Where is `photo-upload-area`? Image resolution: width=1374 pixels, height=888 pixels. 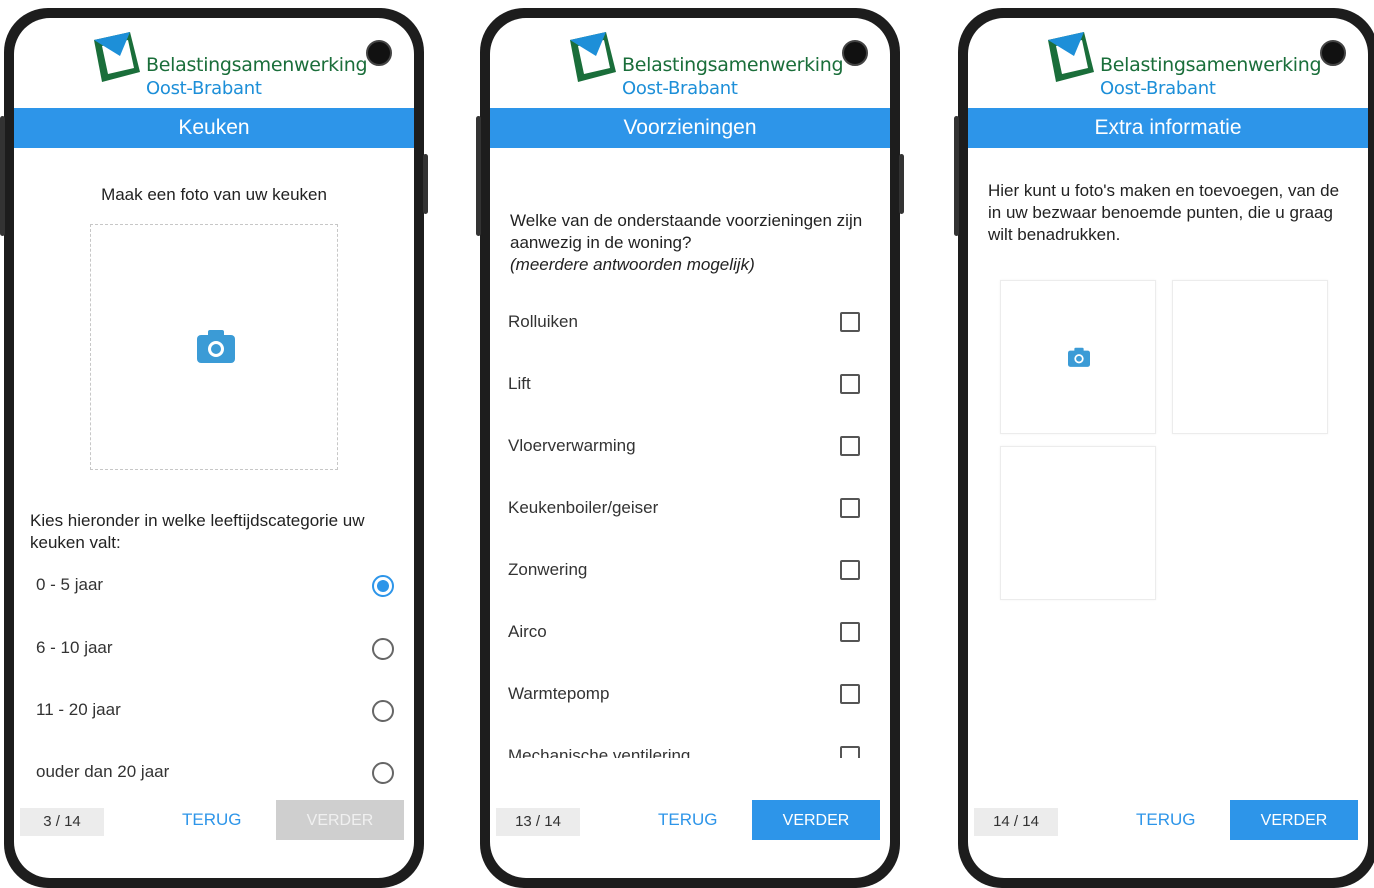
photo-upload-area is located at coordinates (214, 347).